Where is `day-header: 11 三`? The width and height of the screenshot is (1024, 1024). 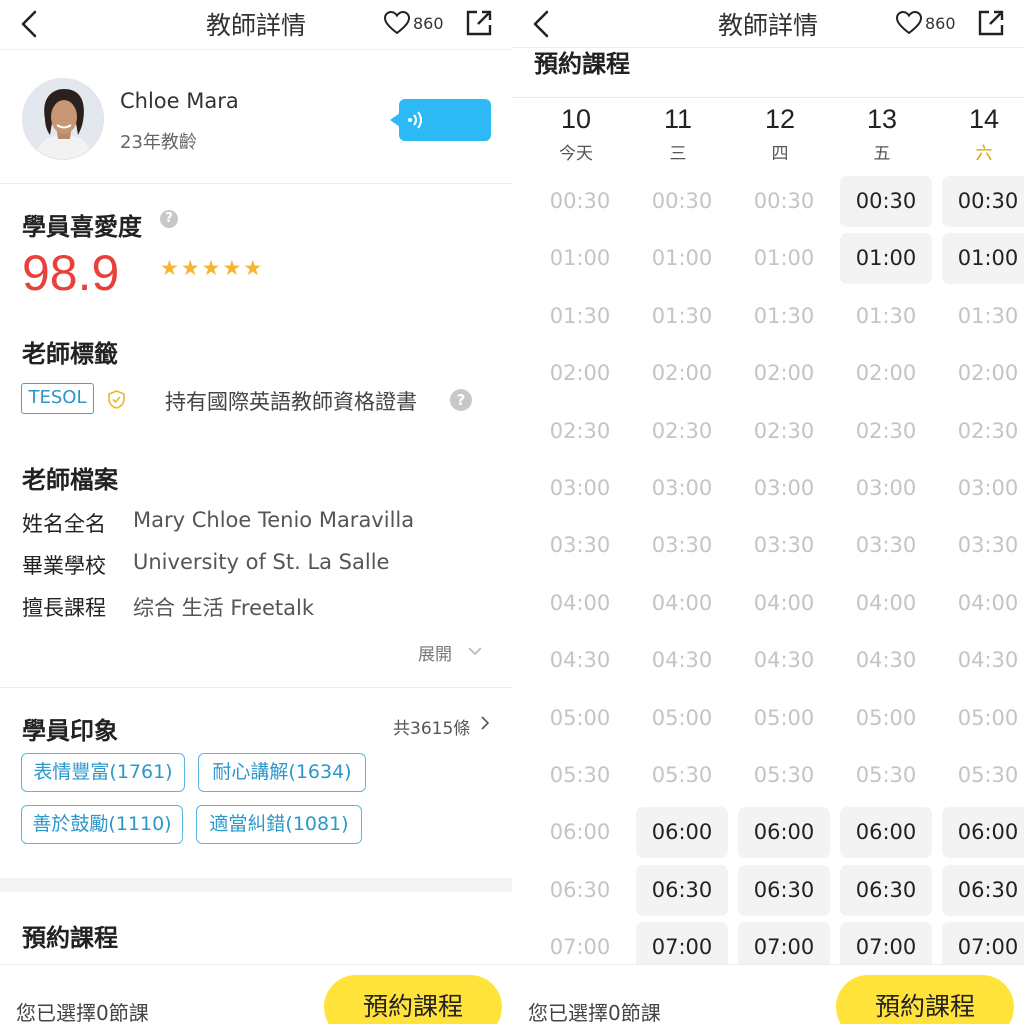
day-header: 11 三 is located at coordinates (678, 134).